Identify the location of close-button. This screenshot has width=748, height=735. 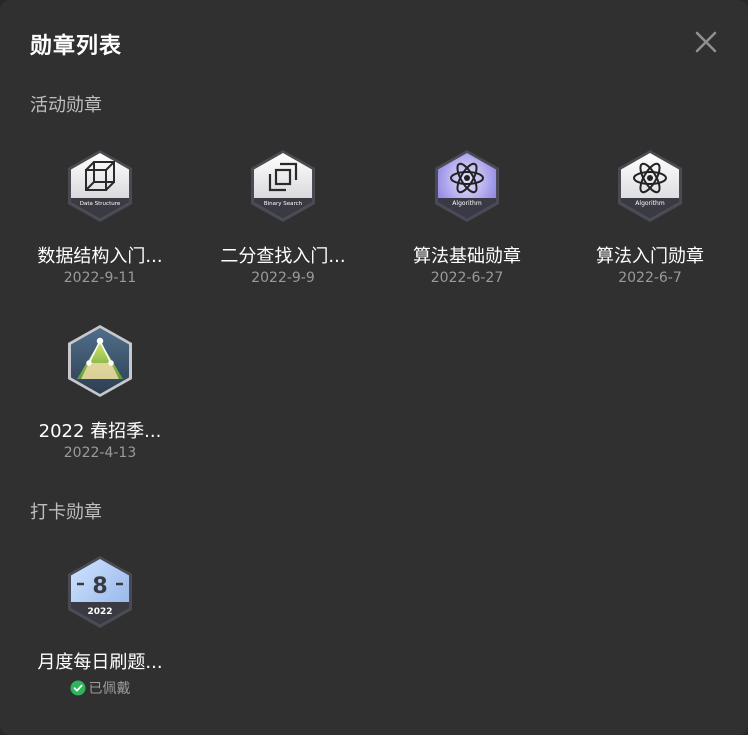
(706, 42).